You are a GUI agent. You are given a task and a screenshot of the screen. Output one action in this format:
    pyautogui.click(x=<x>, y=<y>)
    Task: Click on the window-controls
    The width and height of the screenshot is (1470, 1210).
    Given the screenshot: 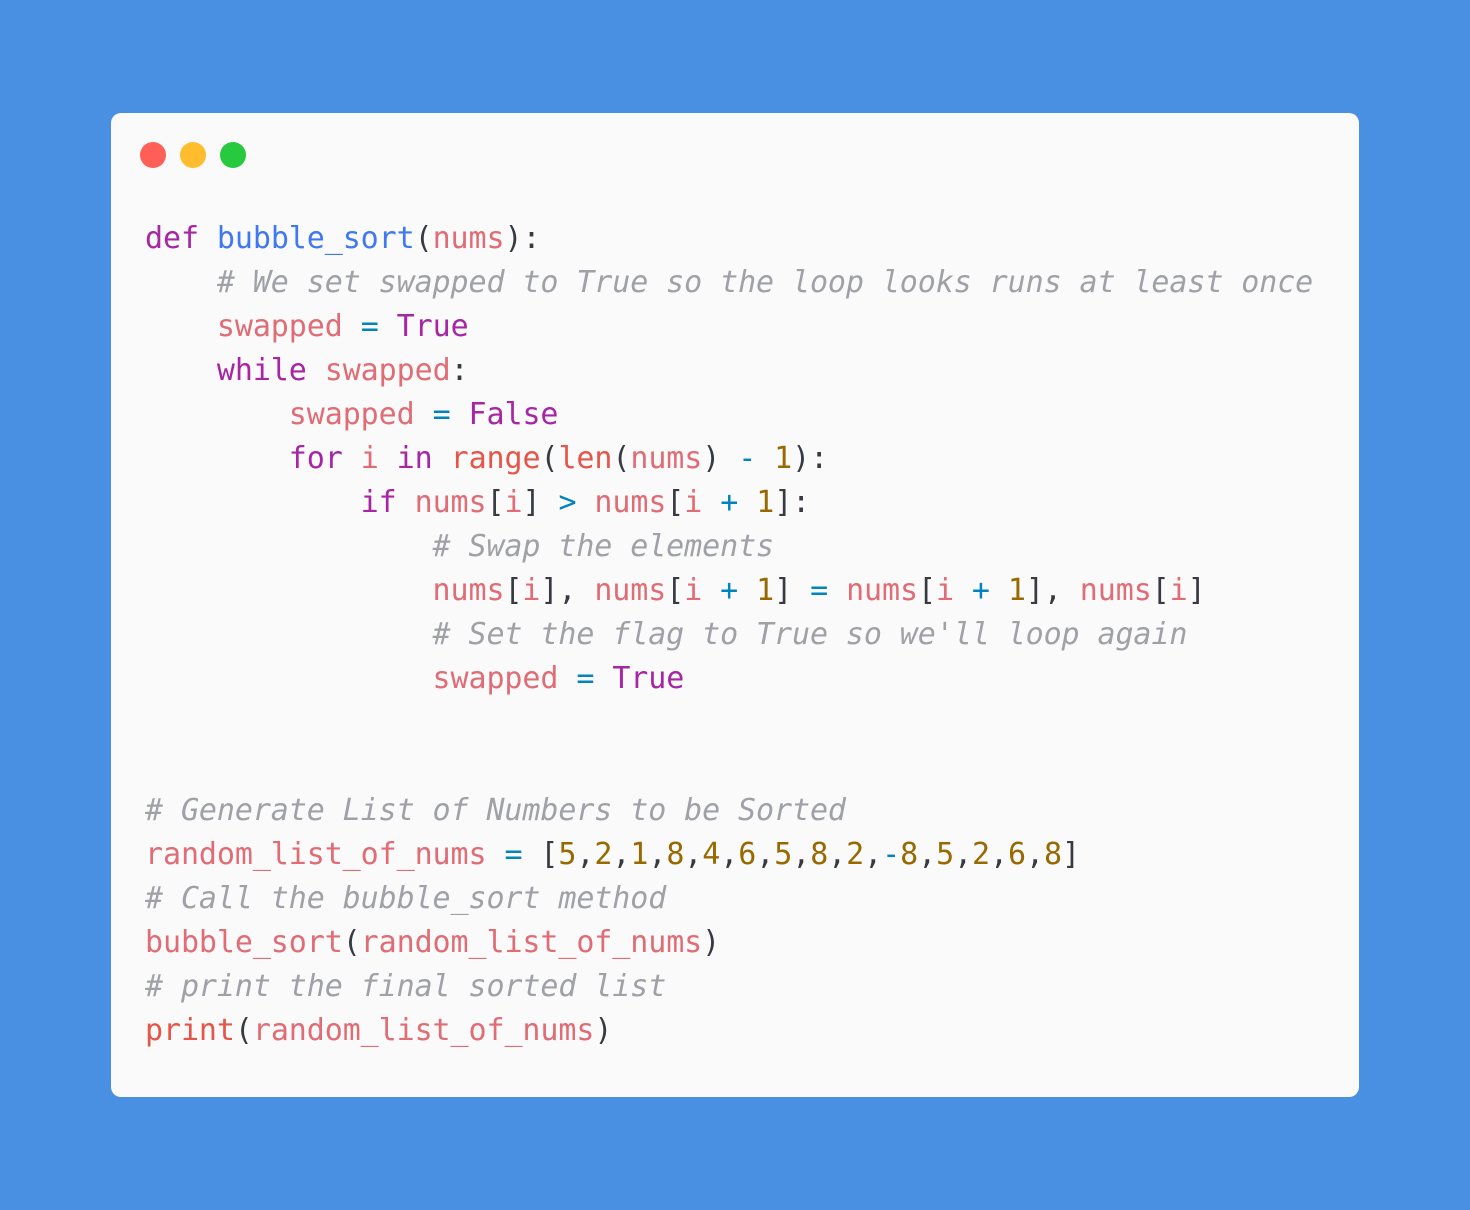 What is the action you would take?
    pyautogui.click(x=193, y=155)
    